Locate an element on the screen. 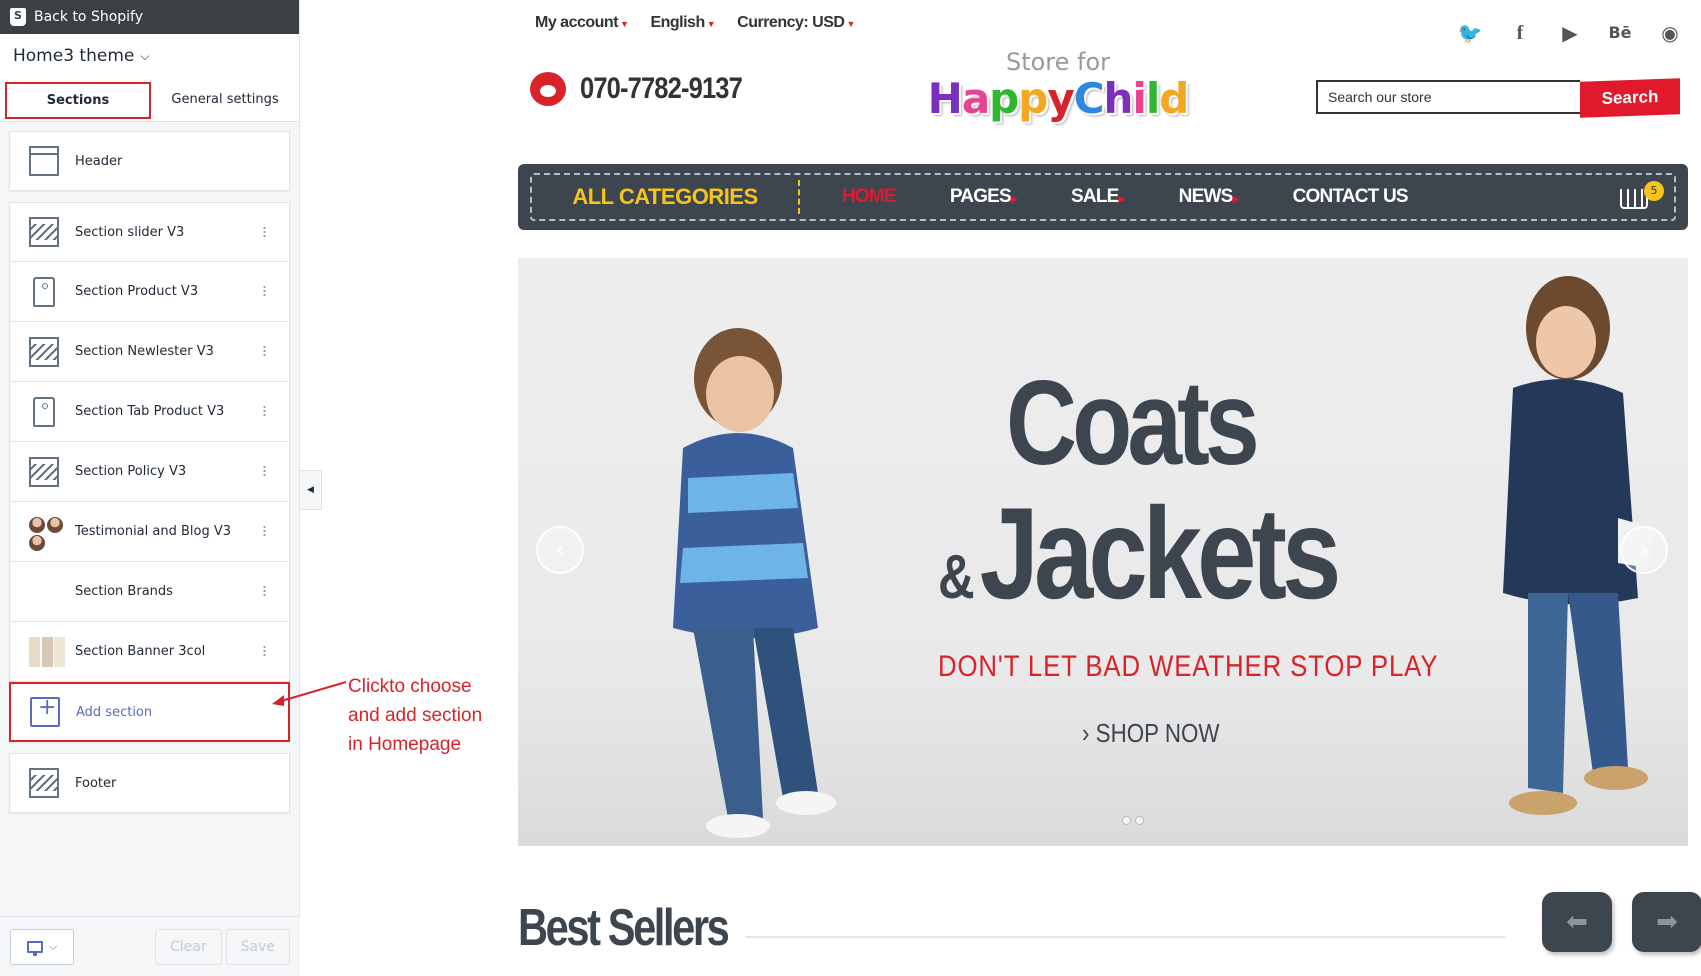  section-label: Section Banner 3col is located at coordinates (140, 651).